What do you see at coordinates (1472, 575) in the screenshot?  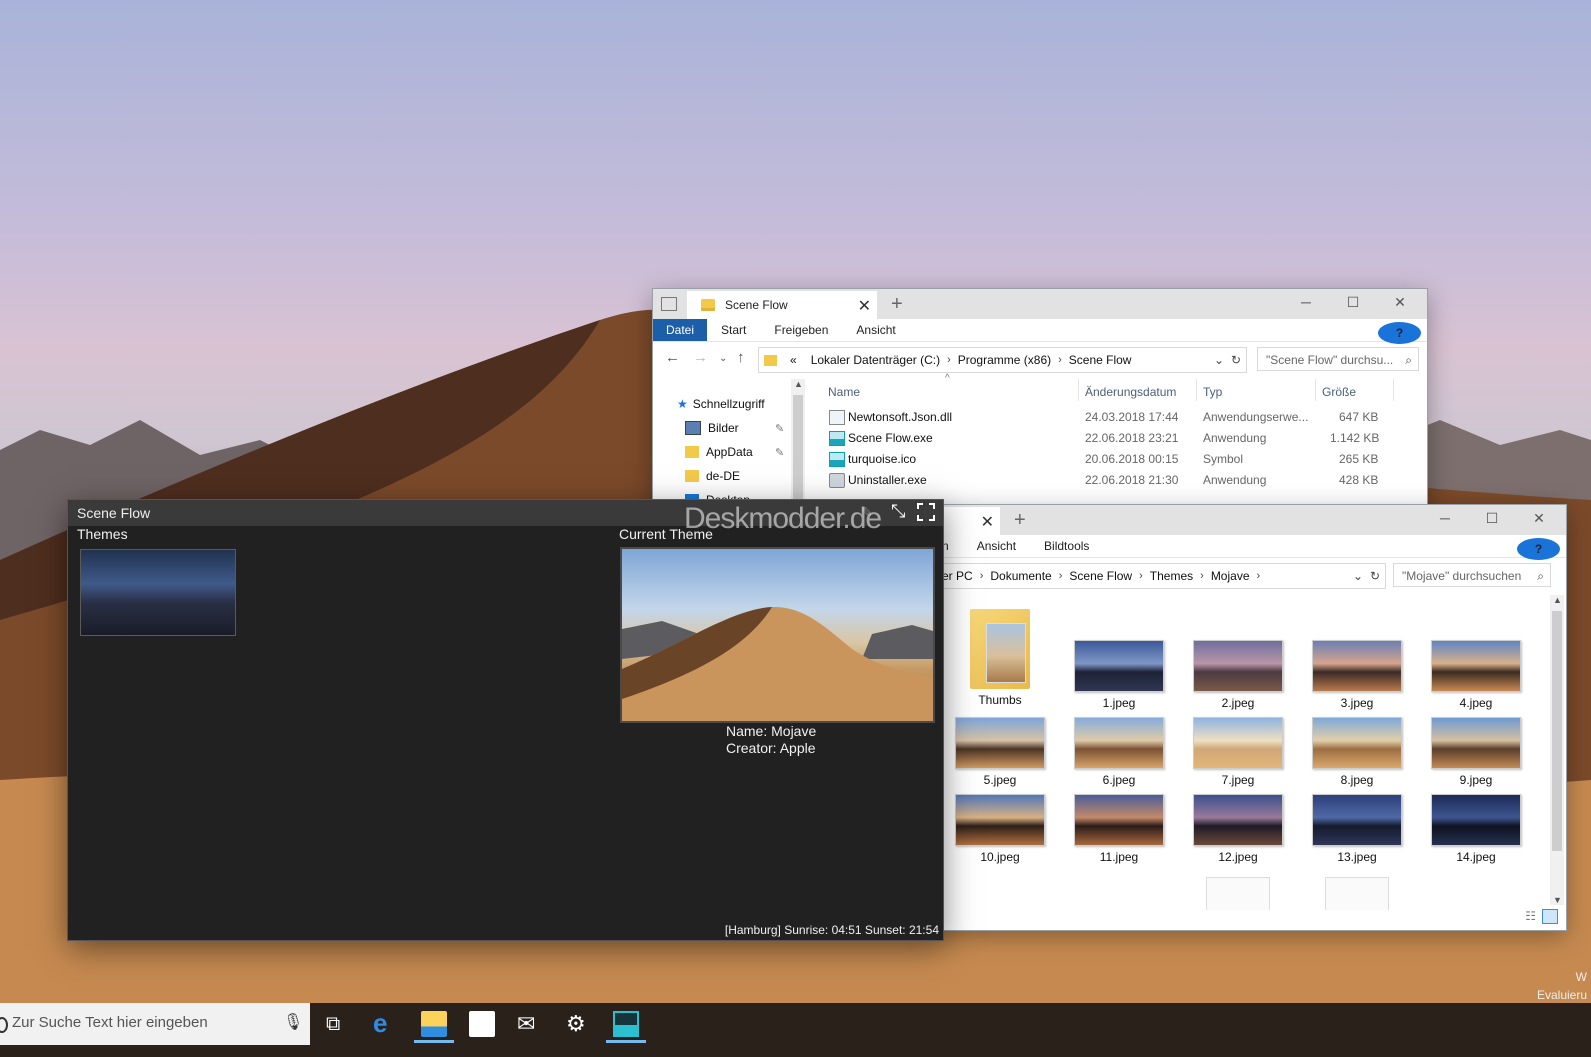 I see `search-input: "Mojave" durchsuchen ⌕` at bounding box center [1472, 575].